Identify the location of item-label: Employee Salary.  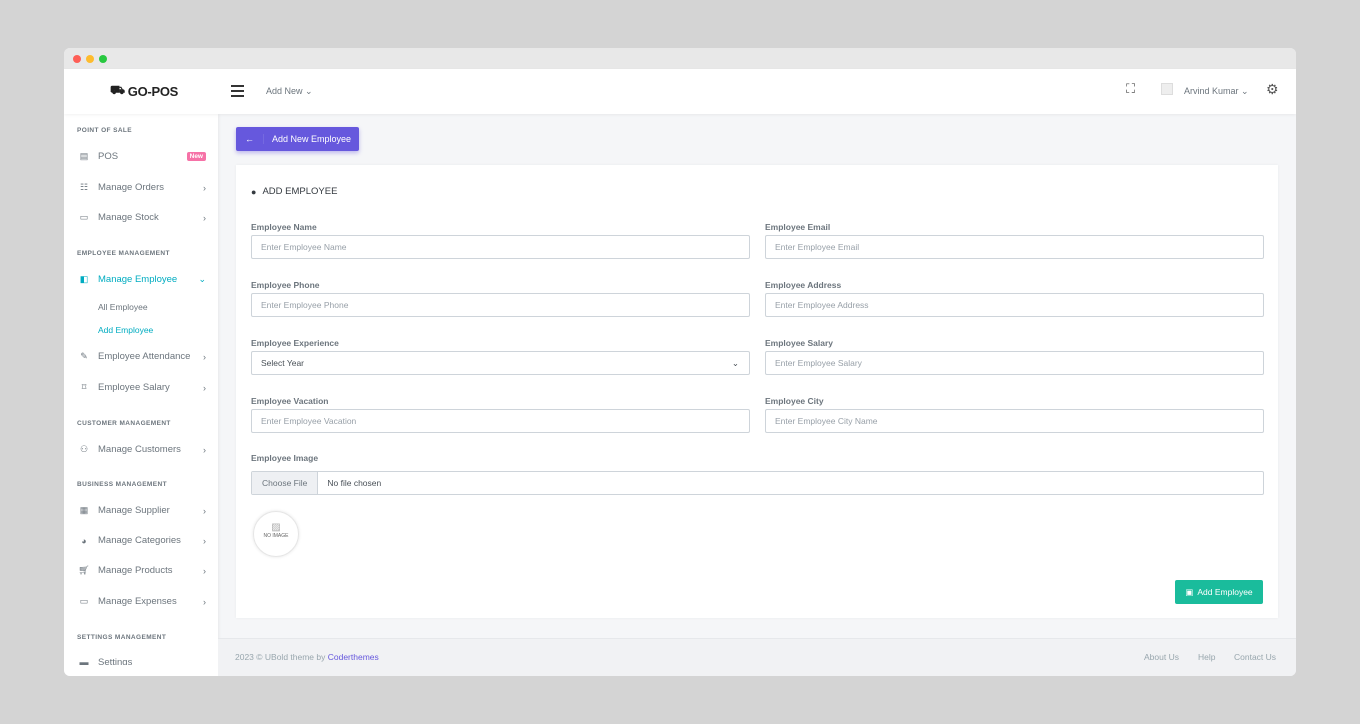
(134, 387).